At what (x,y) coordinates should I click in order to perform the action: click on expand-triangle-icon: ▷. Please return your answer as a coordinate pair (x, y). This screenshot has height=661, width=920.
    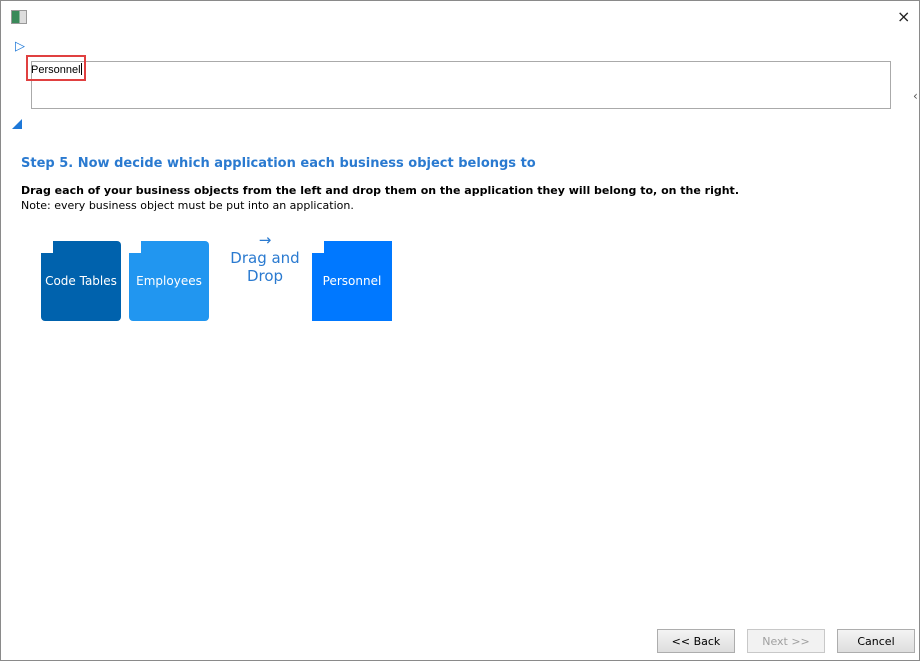
    Looking at the image, I should click on (20, 46).